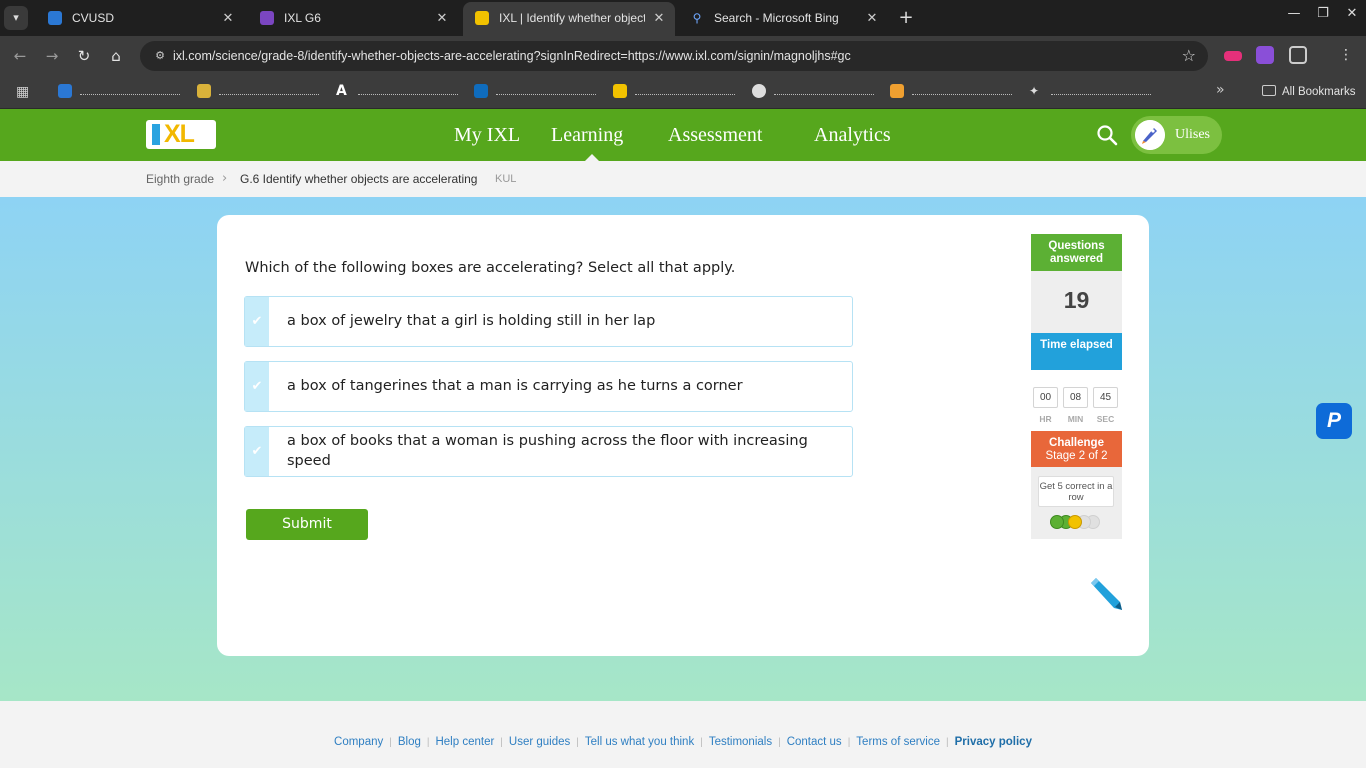 This screenshot has height=768, width=1366. What do you see at coordinates (20, 56) in the screenshot?
I see `back-arrow-icon: ←` at bounding box center [20, 56].